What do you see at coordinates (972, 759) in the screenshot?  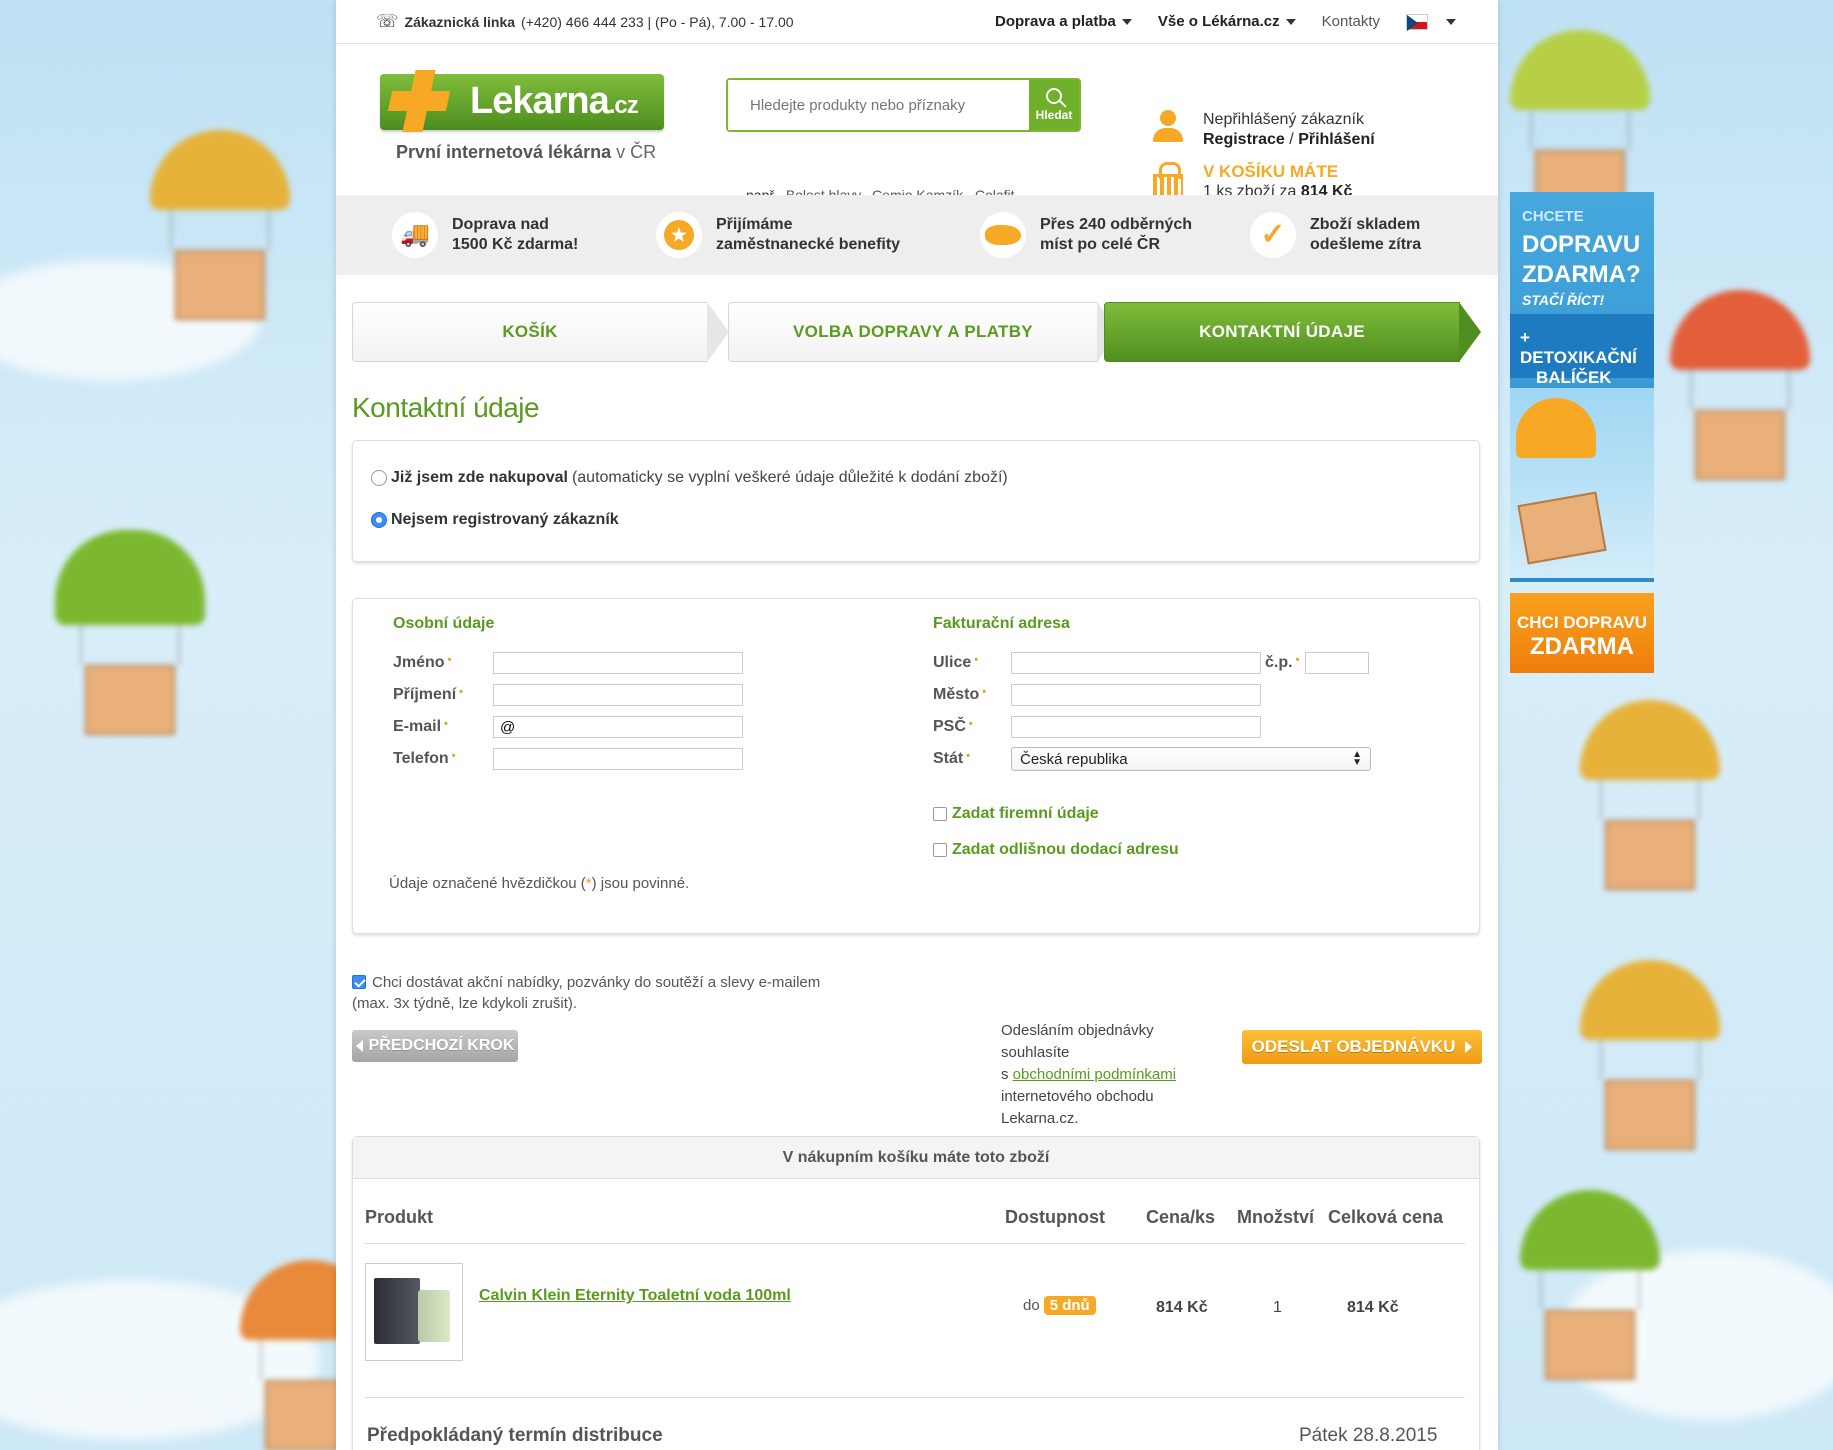 I see `country-label: Stát •` at bounding box center [972, 759].